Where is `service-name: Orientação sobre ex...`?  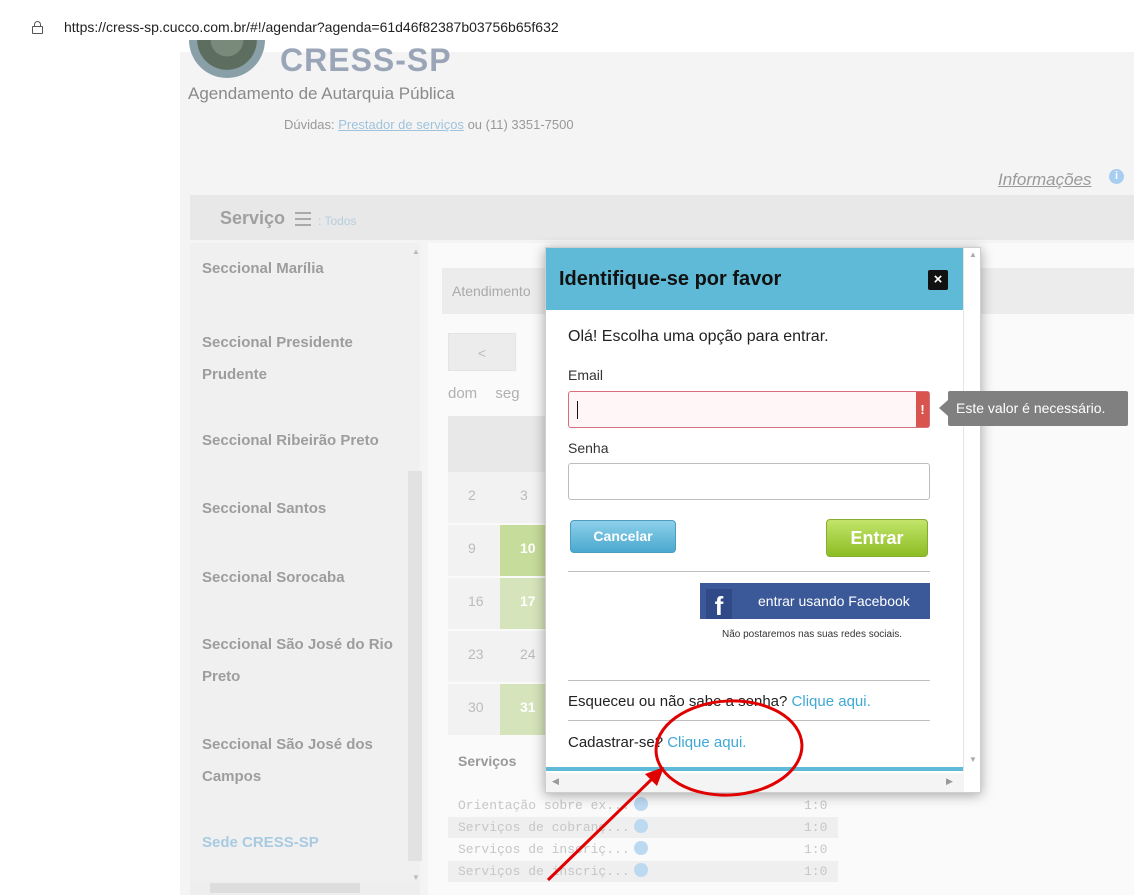 service-name: Orientação sobre ex... is located at coordinates (544, 805).